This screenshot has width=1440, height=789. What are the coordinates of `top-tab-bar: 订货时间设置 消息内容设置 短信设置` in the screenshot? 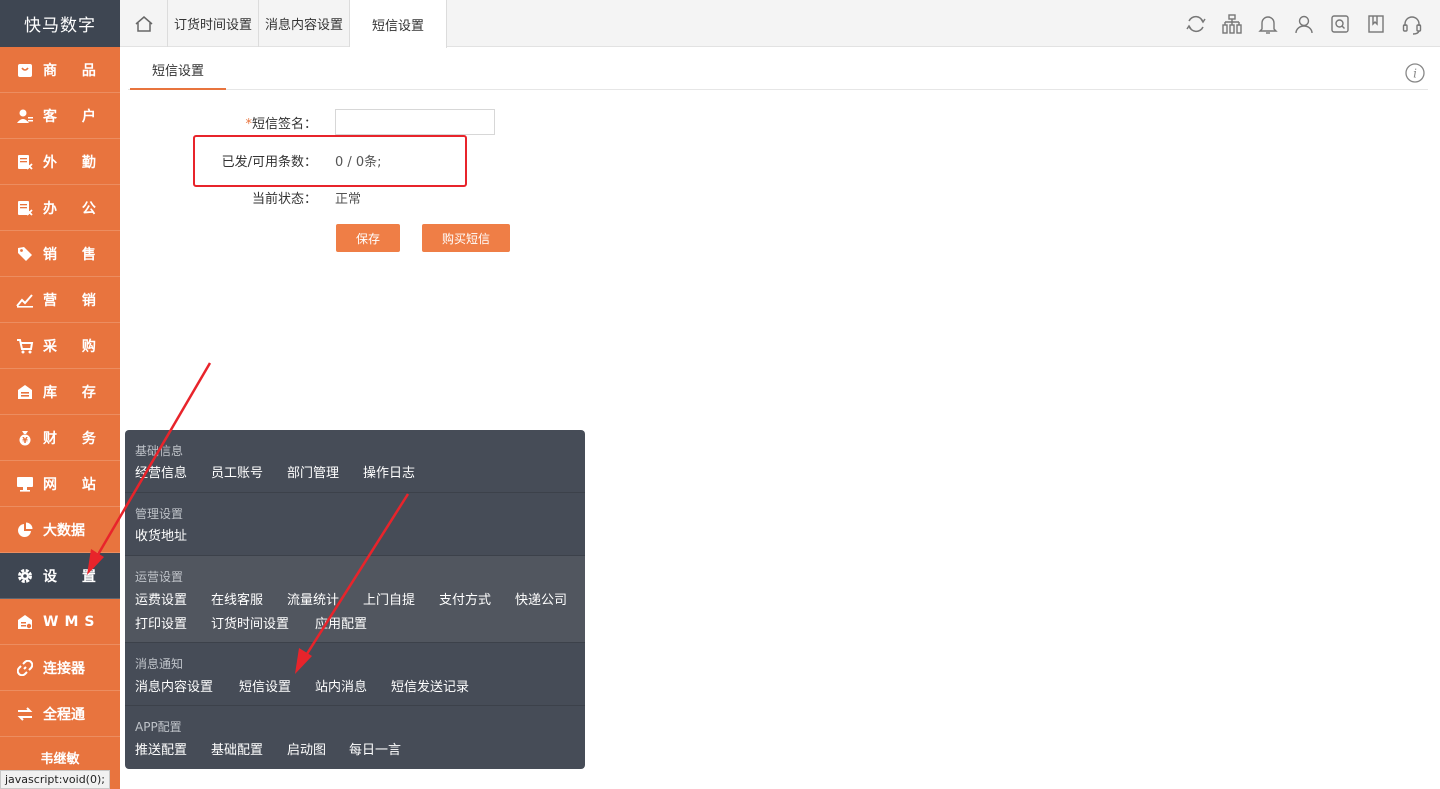 It's located at (780, 24).